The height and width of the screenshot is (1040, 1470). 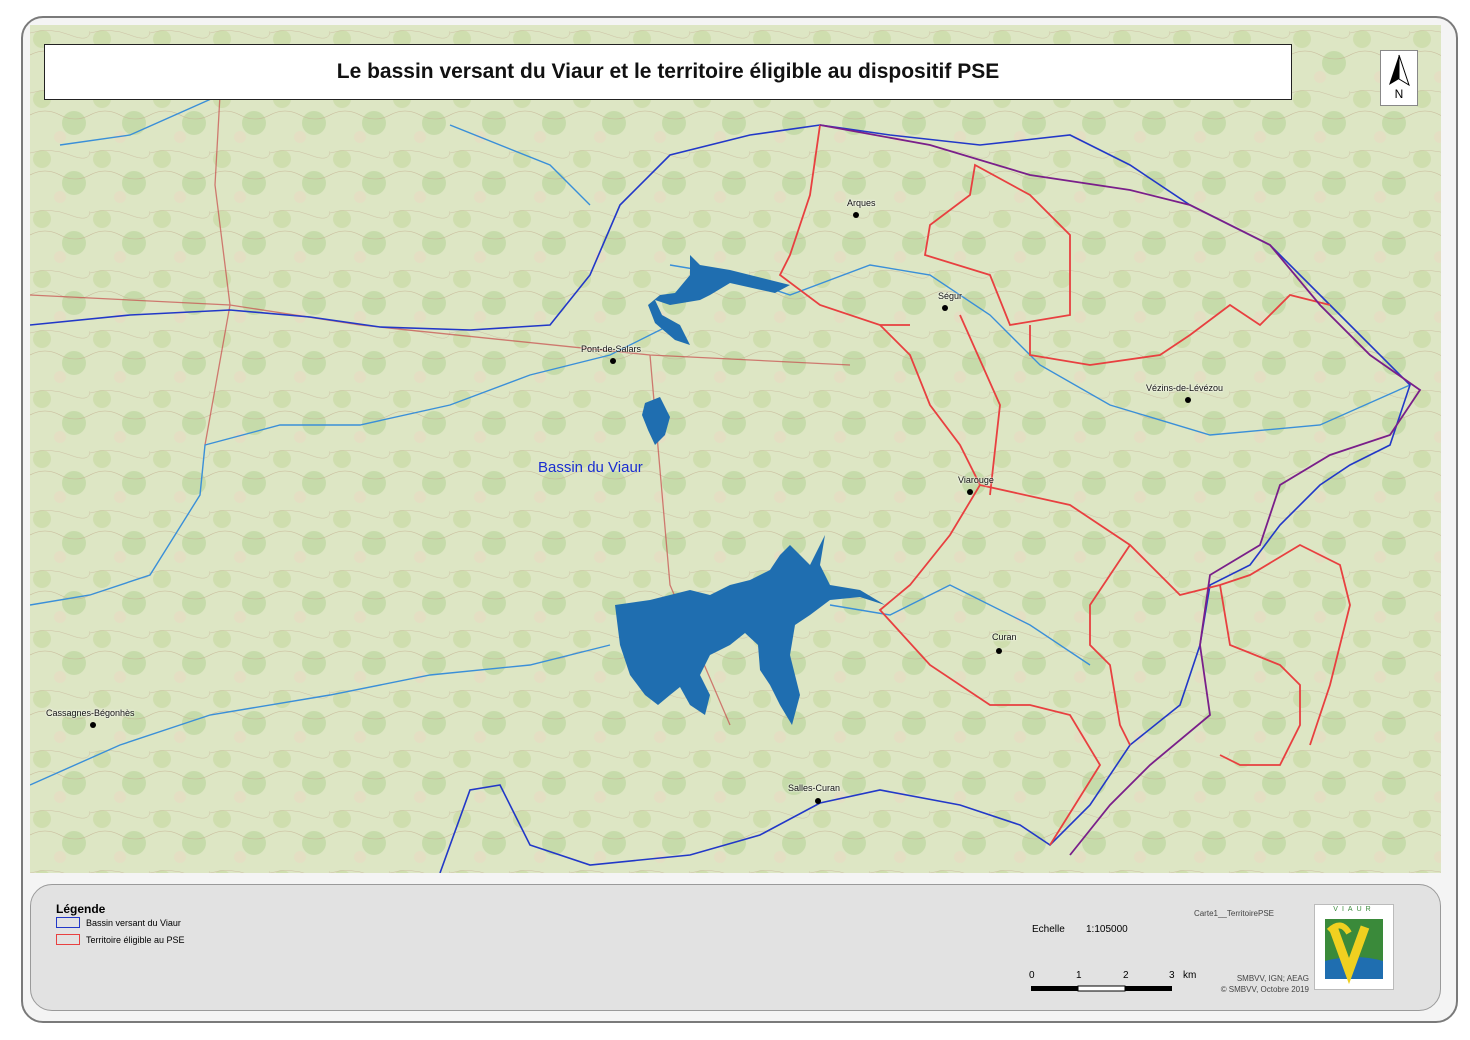 What do you see at coordinates (970, 492) in the screenshot?
I see `place-dot-viarouge` at bounding box center [970, 492].